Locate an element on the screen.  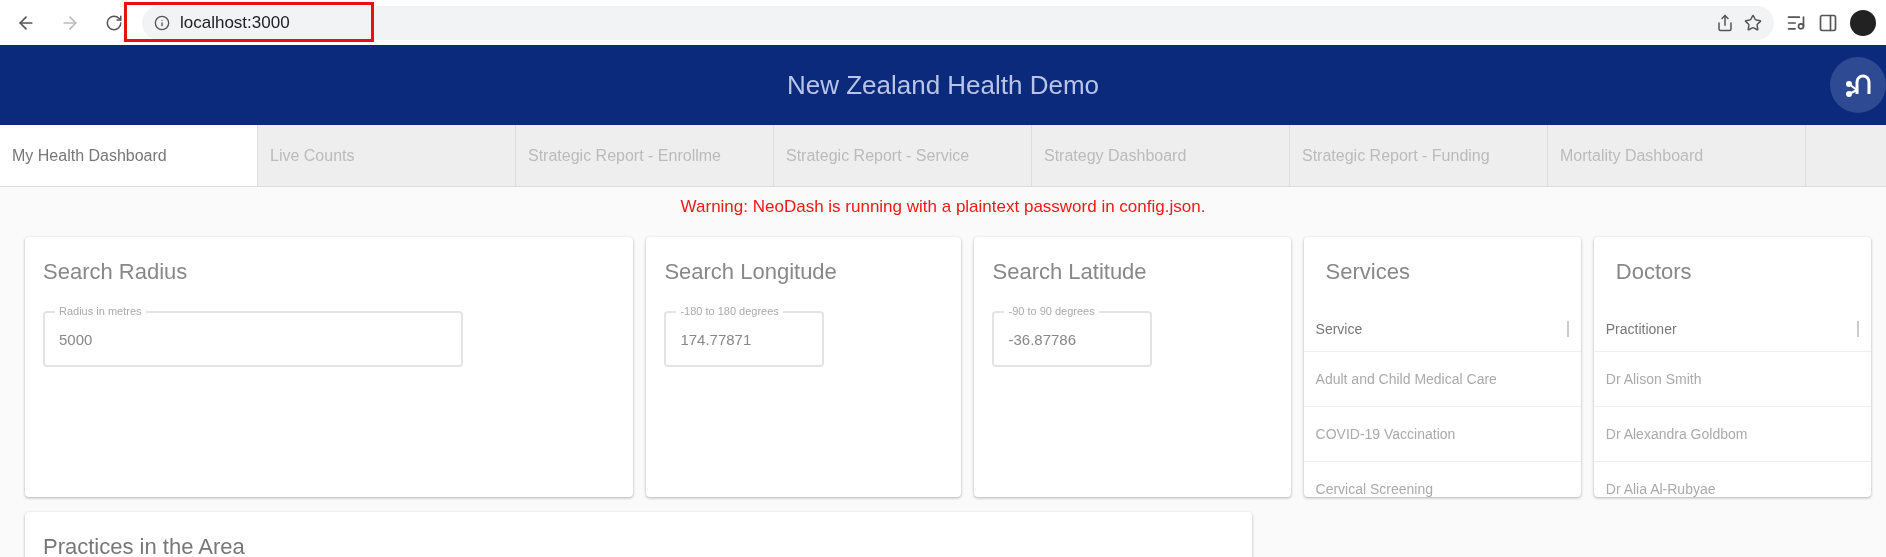
warning-message: Warning: NeoDash is running with a plaintext password in config.json. is located at coordinates (943, 207).